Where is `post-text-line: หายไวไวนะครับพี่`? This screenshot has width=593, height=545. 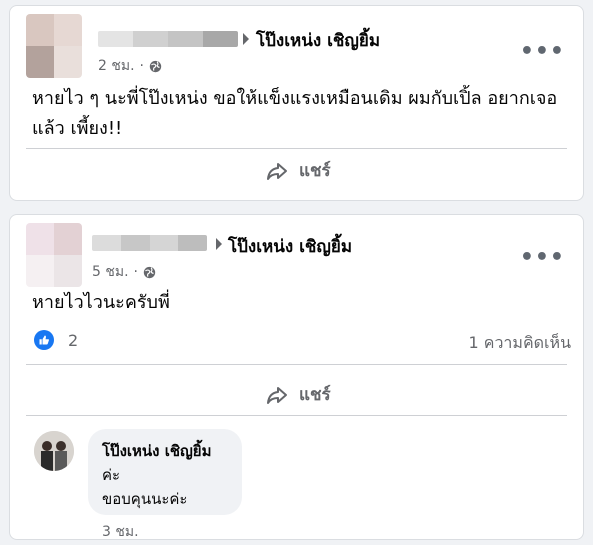 post-text-line: หายไวไวนะครับพี่ is located at coordinates (101, 302).